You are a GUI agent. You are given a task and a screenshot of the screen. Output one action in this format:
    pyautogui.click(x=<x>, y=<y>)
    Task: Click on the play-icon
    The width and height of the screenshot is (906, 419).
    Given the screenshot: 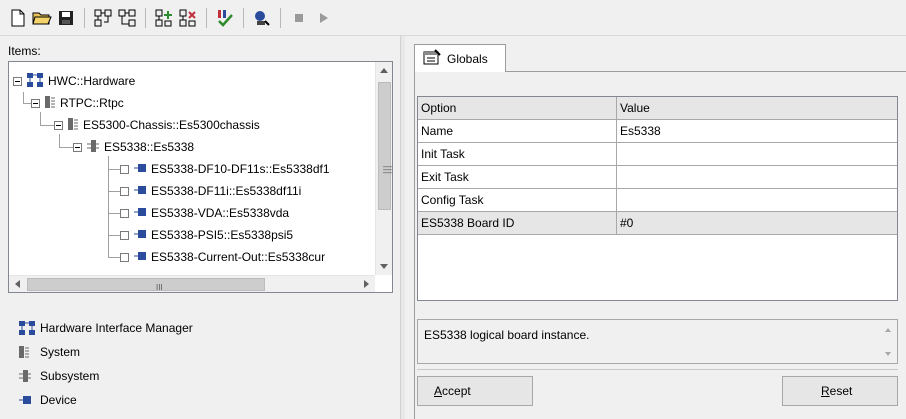 What is the action you would take?
    pyautogui.click(x=323, y=18)
    